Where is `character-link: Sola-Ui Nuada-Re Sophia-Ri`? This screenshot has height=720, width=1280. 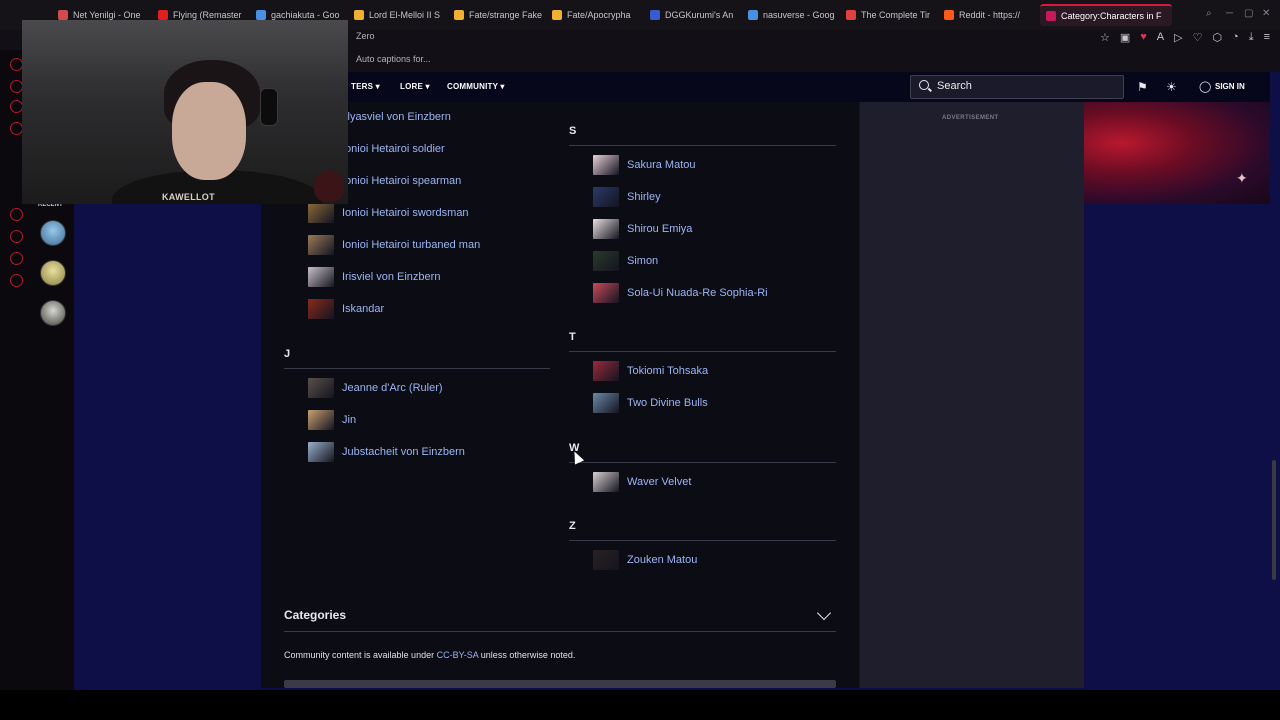 character-link: Sola-Ui Nuada-Re Sophia-Ri is located at coordinates (697, 293).